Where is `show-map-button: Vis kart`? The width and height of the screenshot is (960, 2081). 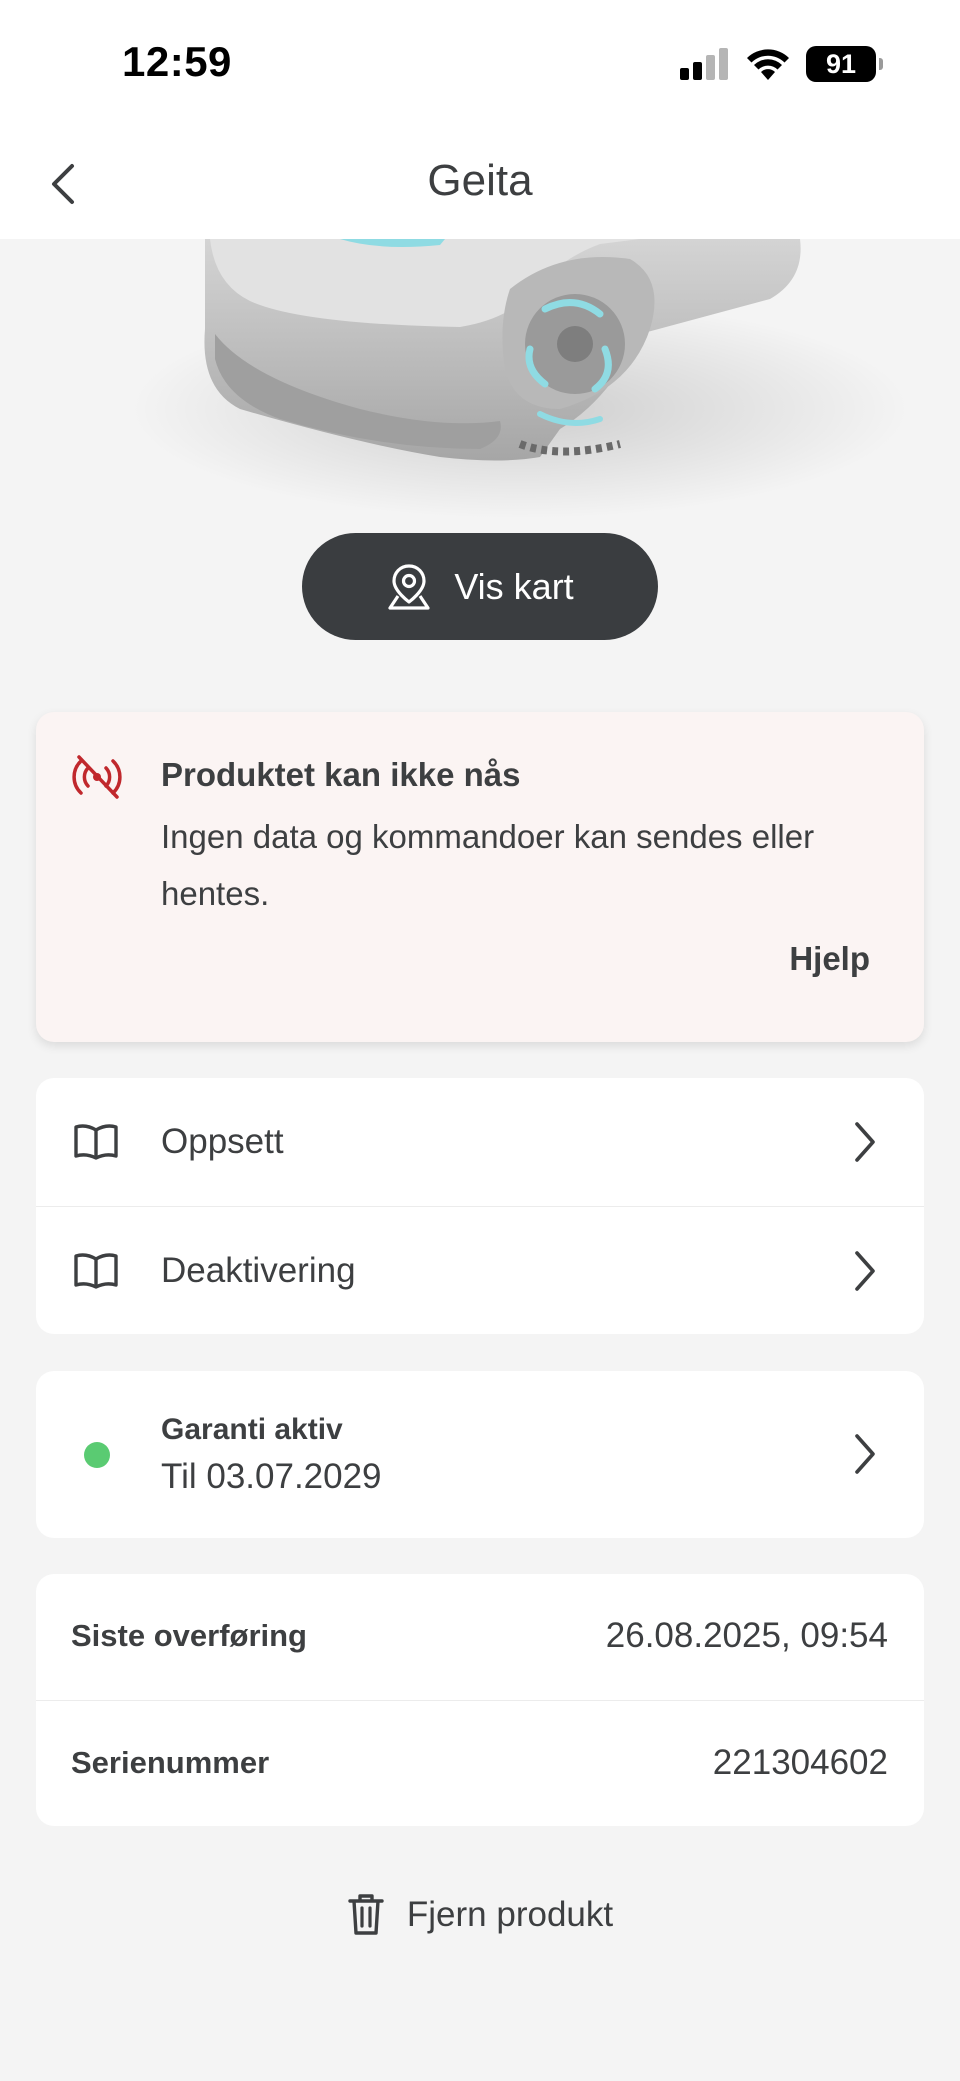 show-map-button: Vis kart is located at coordinates (480, 586).